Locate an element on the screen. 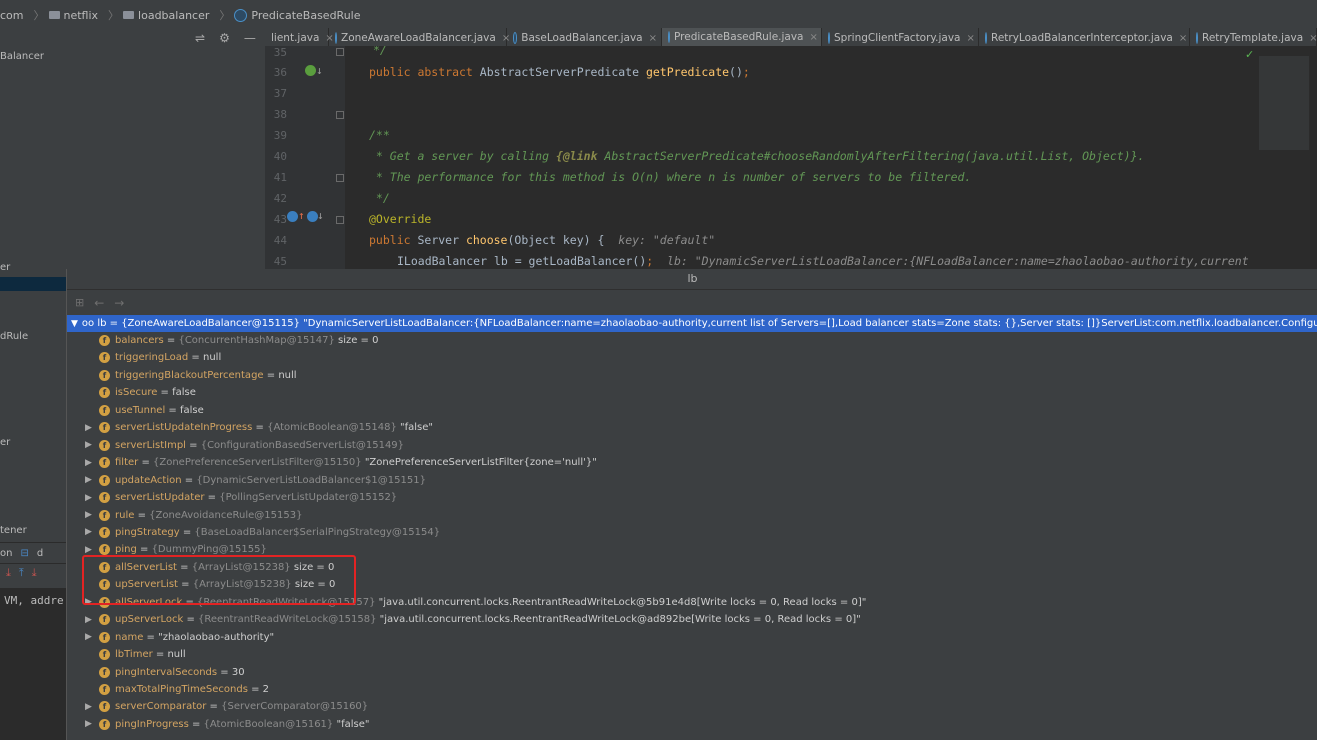 This screenshot has height=740, width=1317. collapse-icon: ⇌ is located at coordinates (200, 38).